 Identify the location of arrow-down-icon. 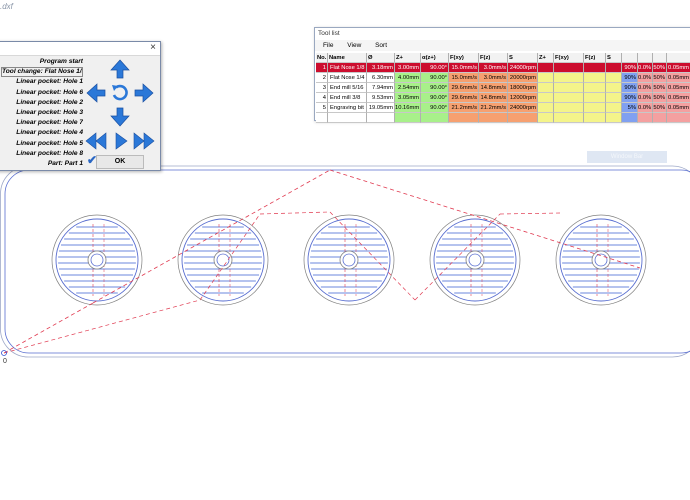
(120, 117).